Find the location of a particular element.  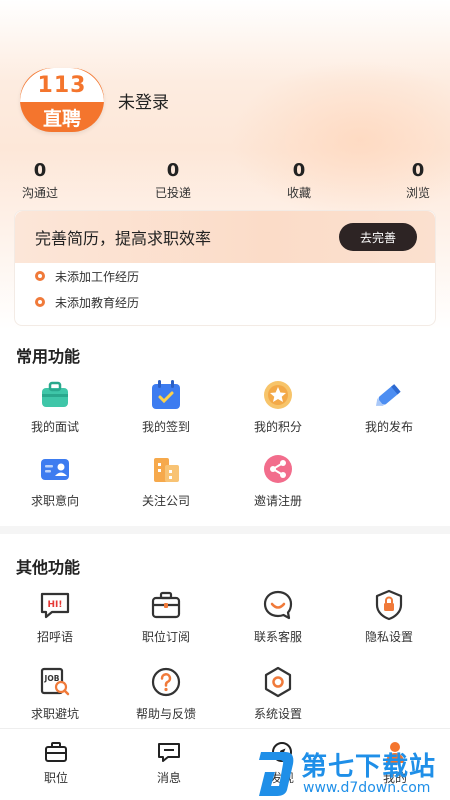

svg-text: JOB is located at coordinates (52, 678).